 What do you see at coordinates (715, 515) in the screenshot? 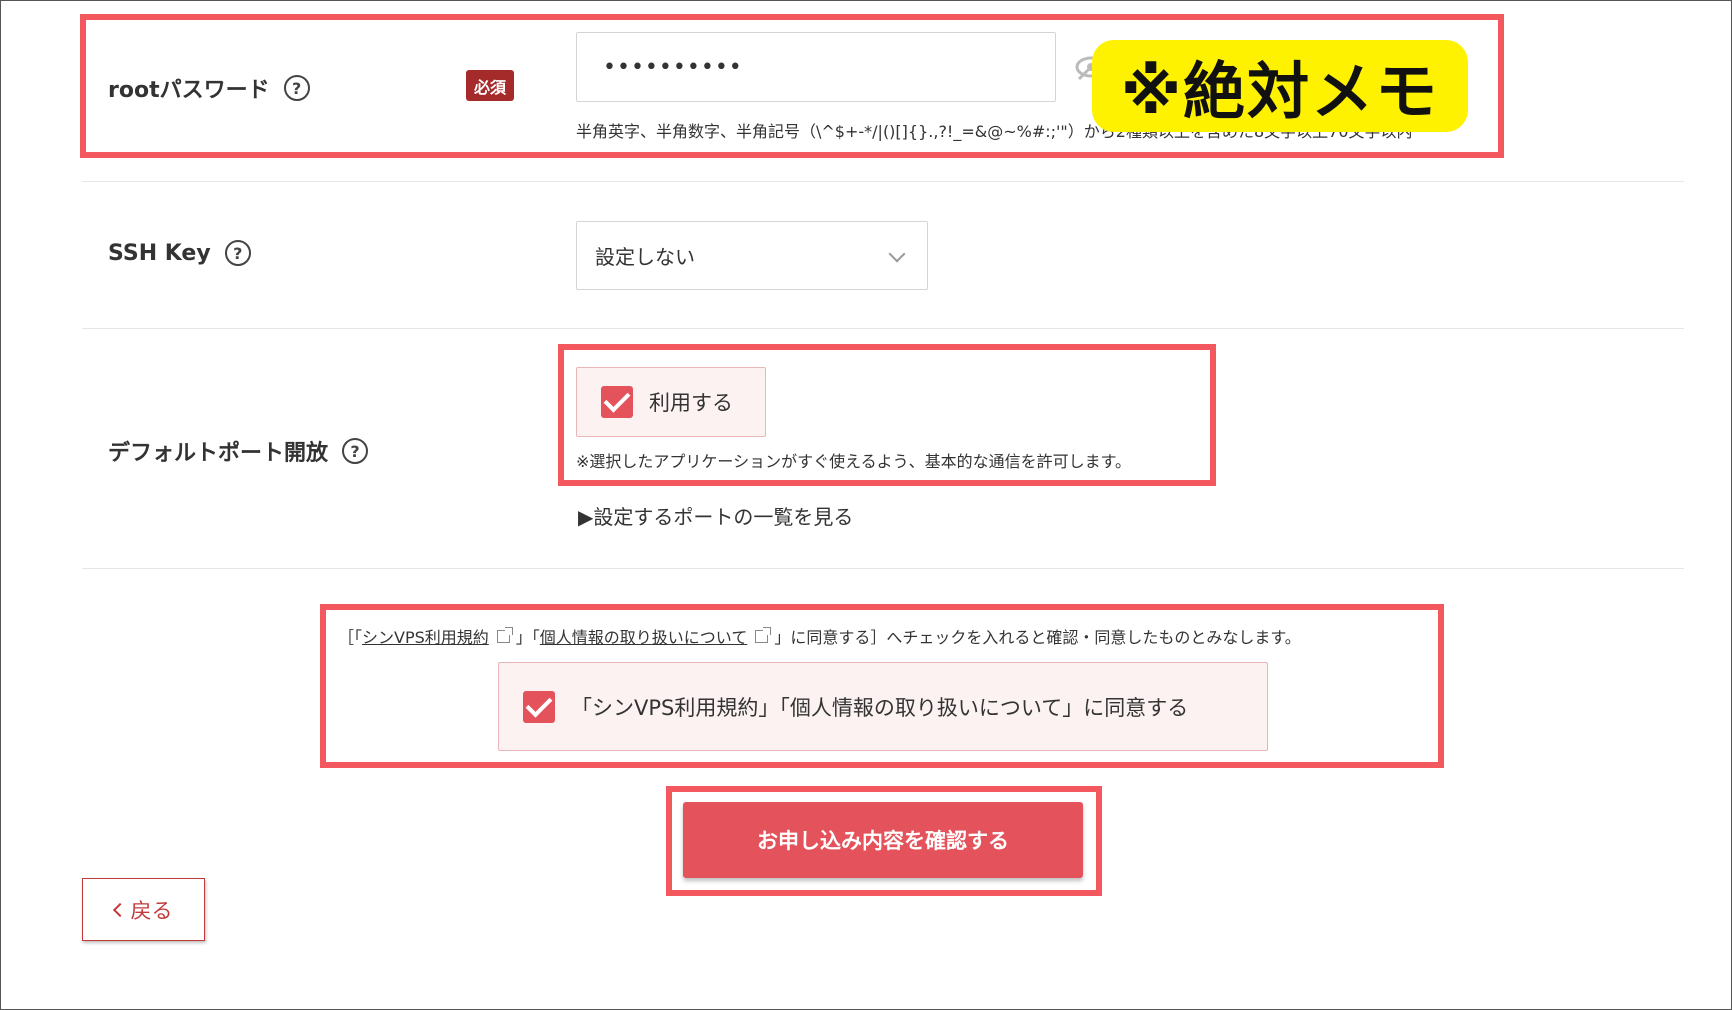
I see `ports-list-link: ▶設定するポートの一覧を見る` at bounding box center [715, 515].